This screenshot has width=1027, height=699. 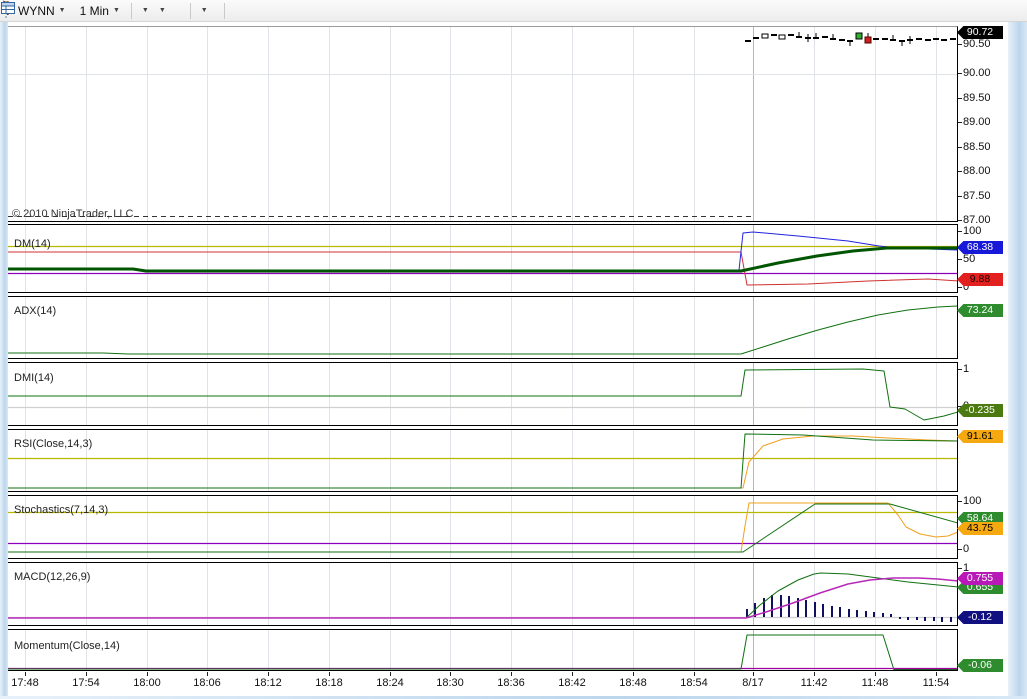 What do you see at coordinates (36, 10) in the screenshot?
I see `instrument-select-label: WYNN` at bounding box center [36, 10].